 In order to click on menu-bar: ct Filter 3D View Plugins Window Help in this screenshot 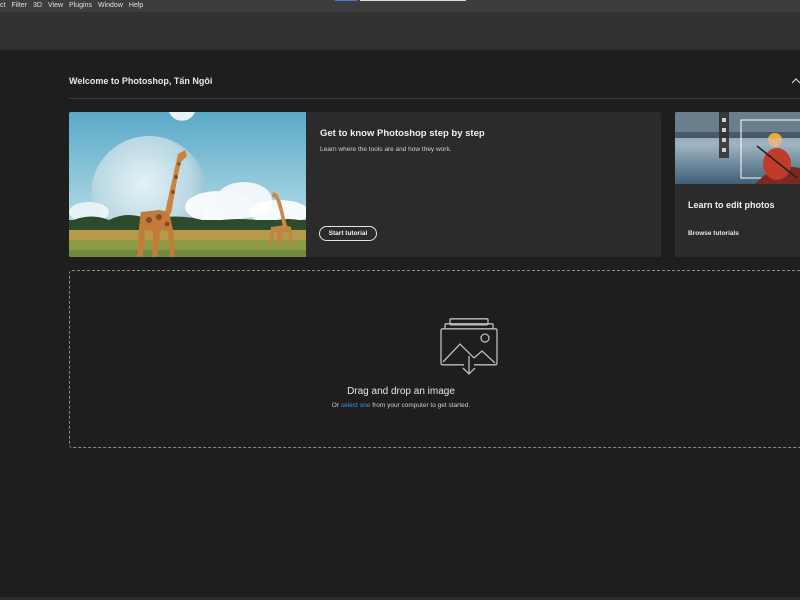, I will do `click(400, 6)`.